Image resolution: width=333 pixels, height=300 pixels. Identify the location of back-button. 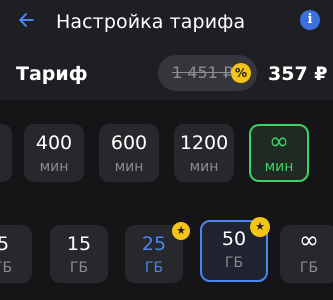
(26, 22).